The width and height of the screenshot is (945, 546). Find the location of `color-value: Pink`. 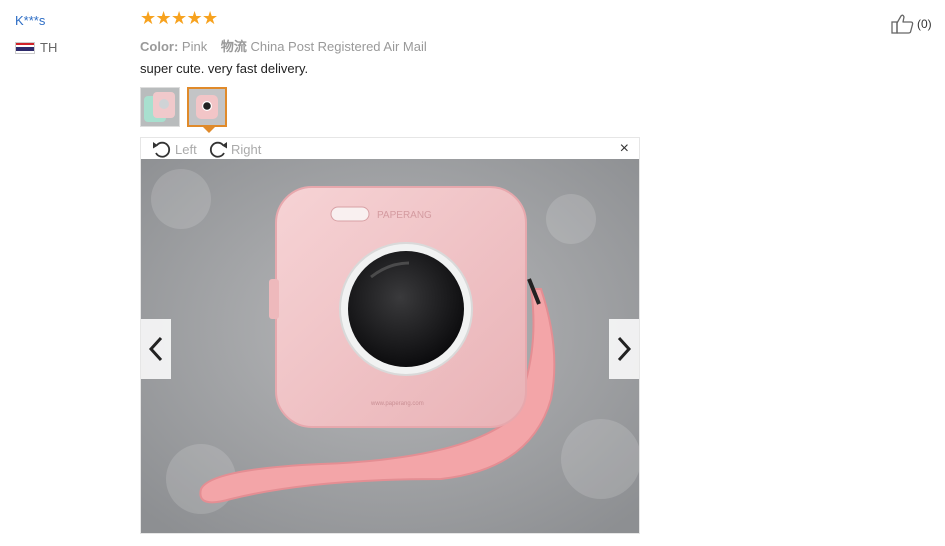

color-value: Pink is located at coordinates (194, 46).